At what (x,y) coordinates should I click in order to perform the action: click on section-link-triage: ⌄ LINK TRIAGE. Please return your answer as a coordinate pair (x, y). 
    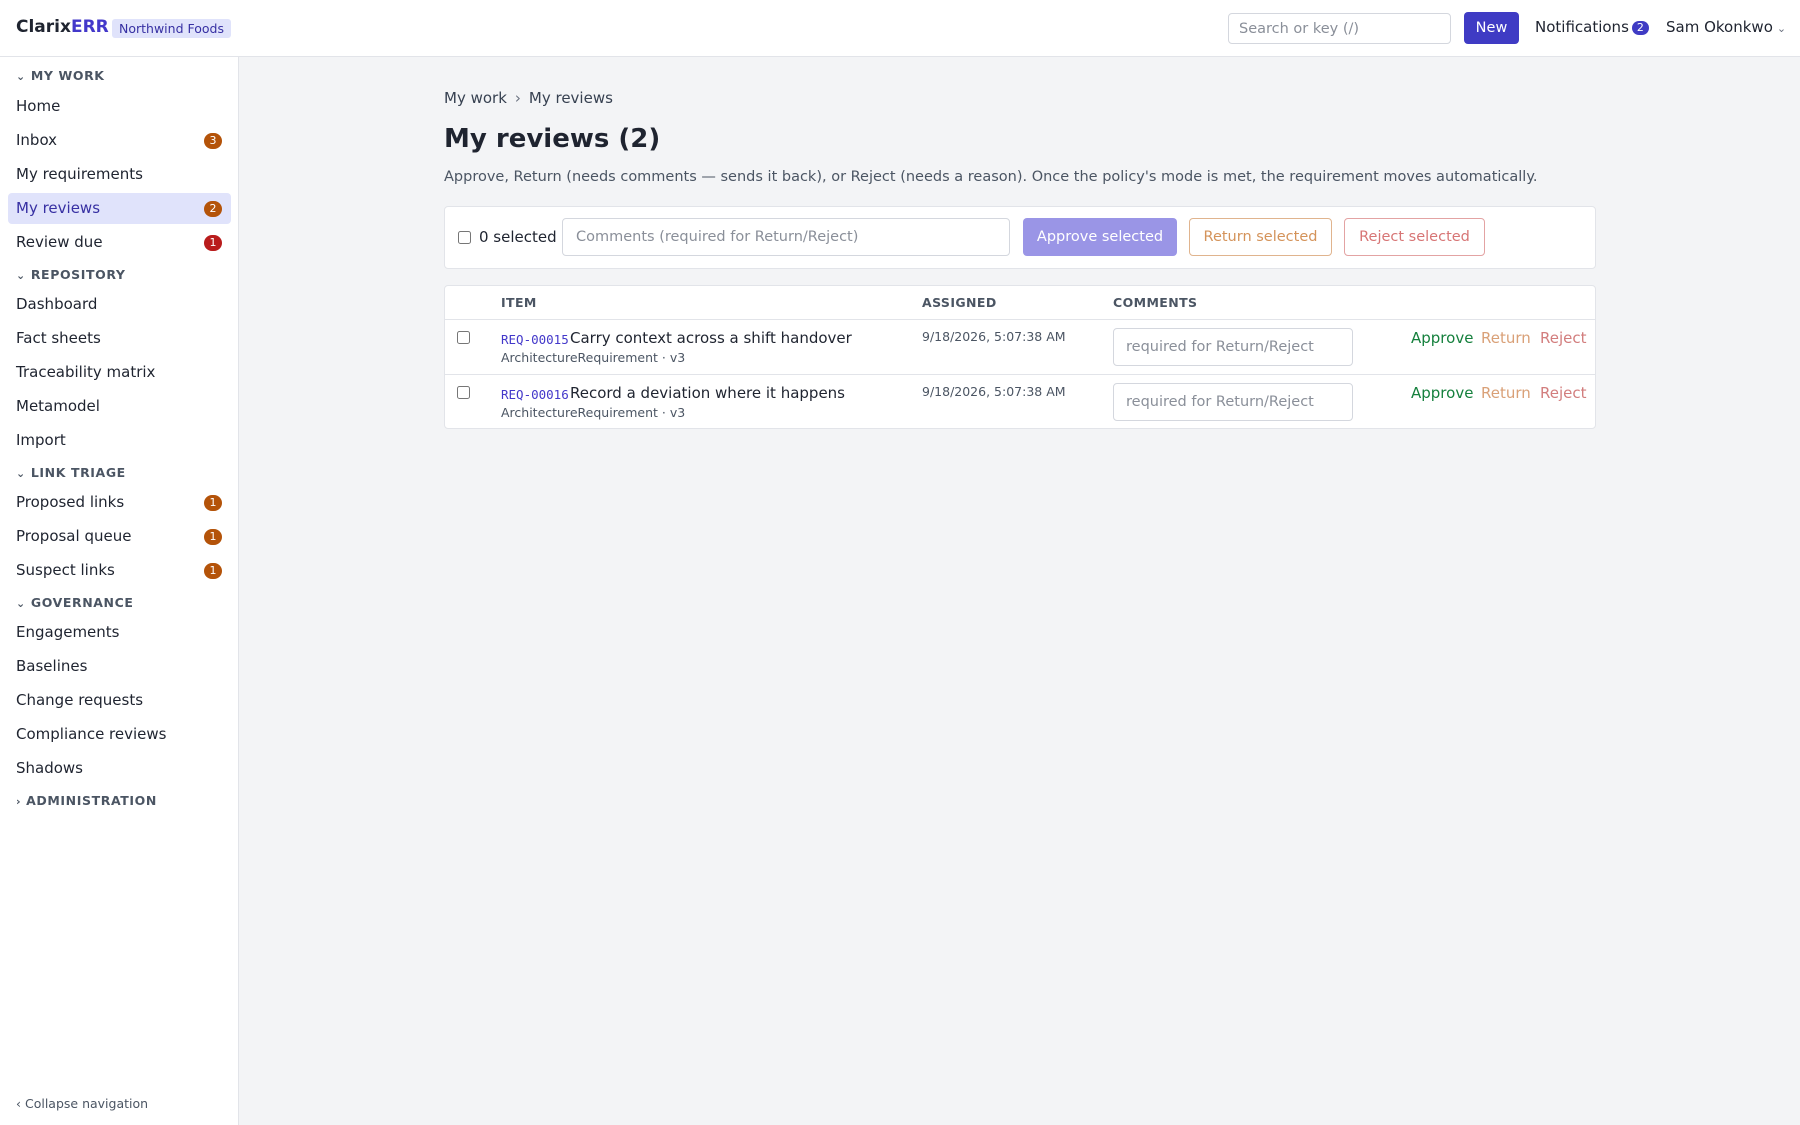
    Looking at the image, I should click on (71, 472).